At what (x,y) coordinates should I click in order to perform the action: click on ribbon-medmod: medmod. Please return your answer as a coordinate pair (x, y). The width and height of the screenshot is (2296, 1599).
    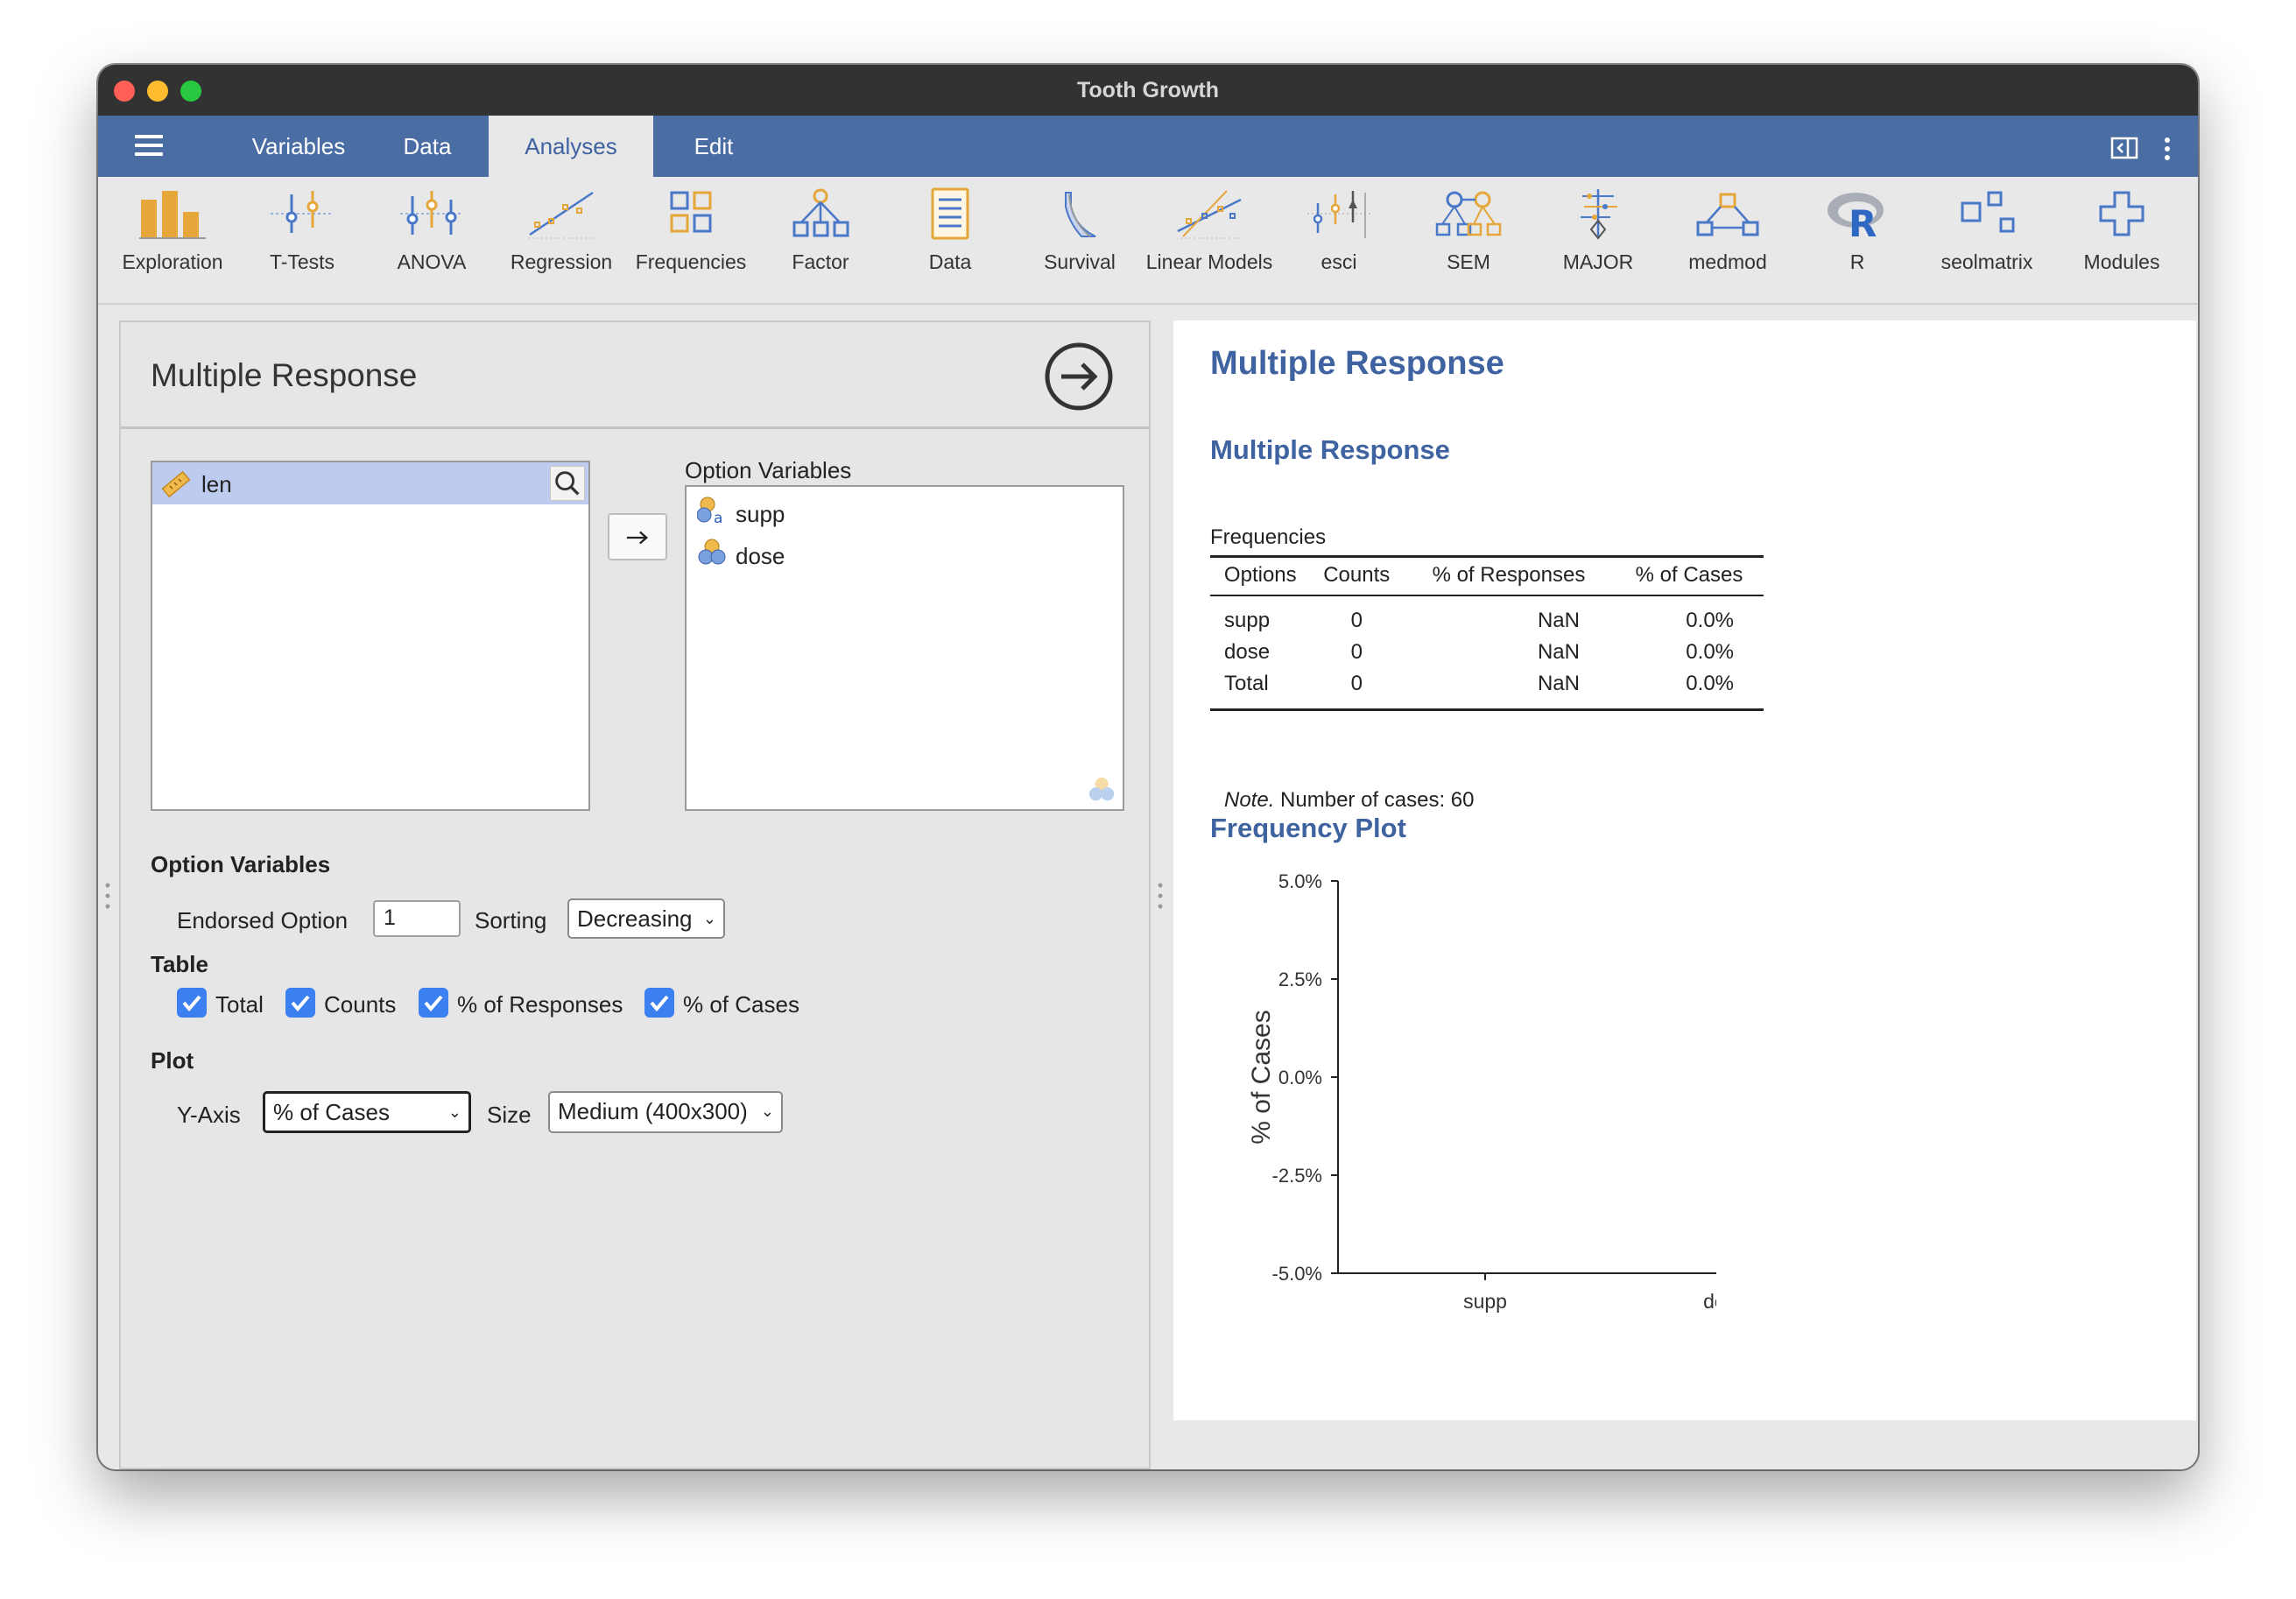
    Looking at the image, I should click on (1727, 231).